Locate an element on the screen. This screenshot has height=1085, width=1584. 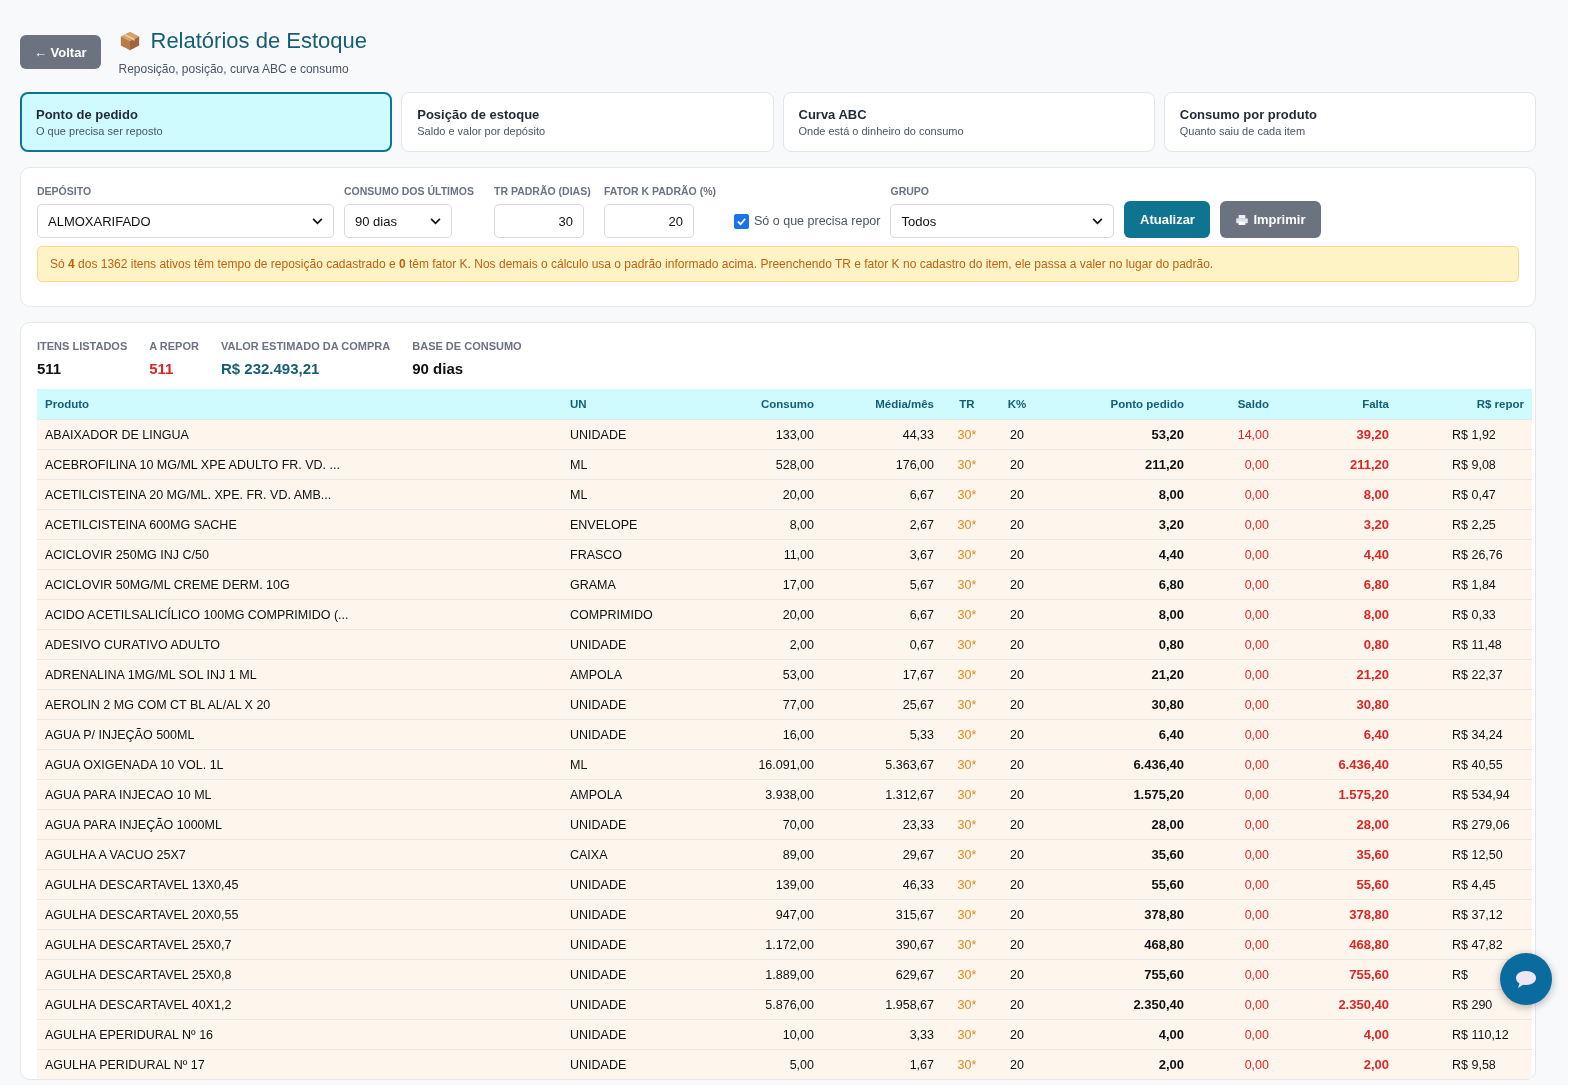
consumption-cell: 16.091,00 is located at coordinates (767, 764).